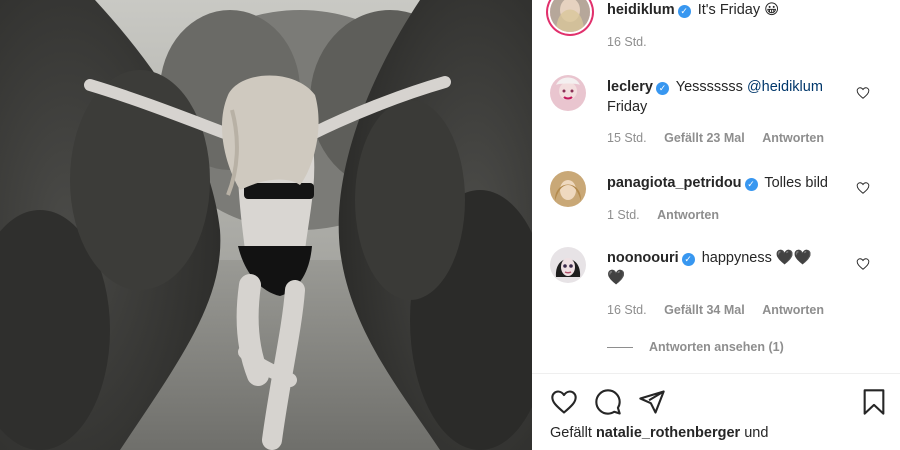 The height and width of the screenshot is (450, 900). Describe the element at coordinates (627, 42) in the screenshot. I see `post-time: 16 Std.` at that location.